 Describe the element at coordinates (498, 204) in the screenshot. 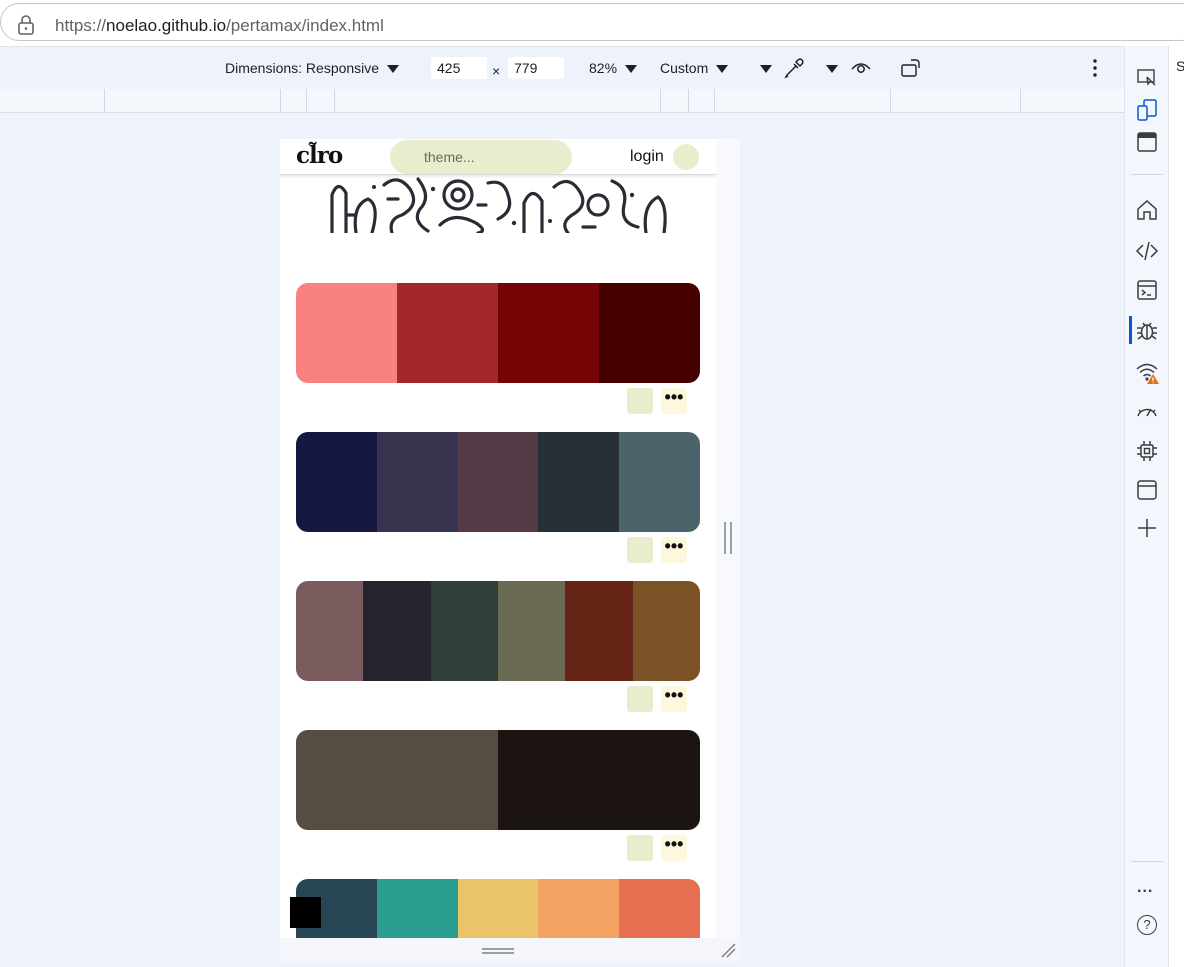

I see `doodle-banner-image` at that location.